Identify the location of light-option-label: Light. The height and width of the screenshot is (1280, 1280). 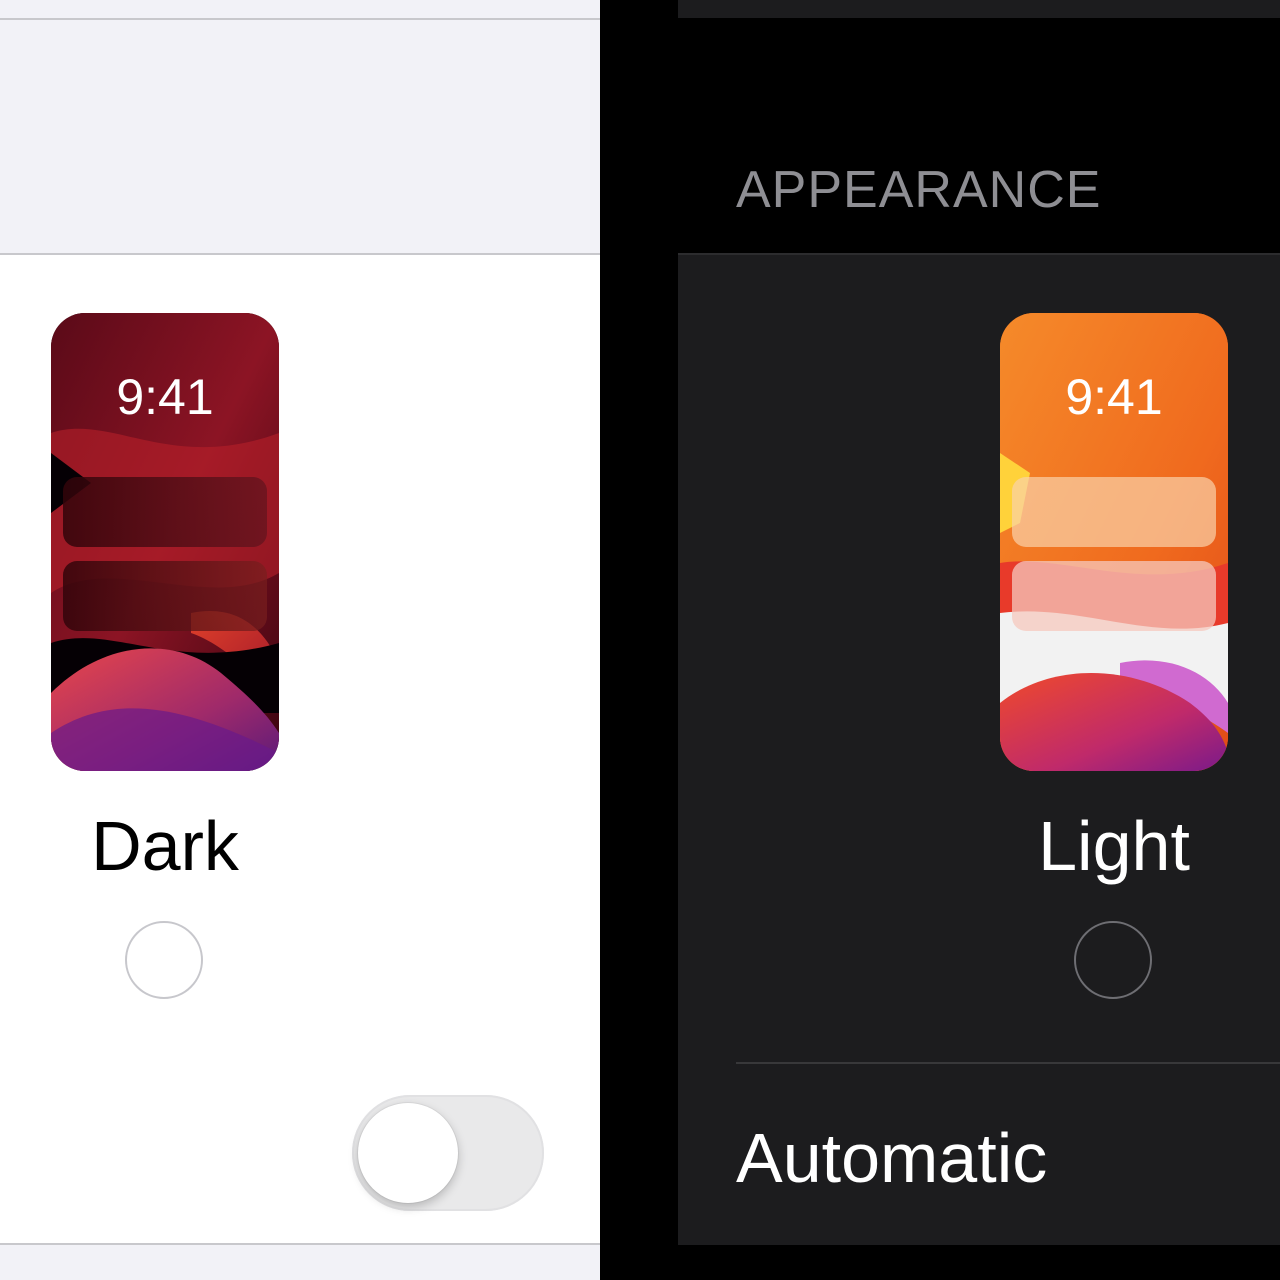
(1114, 846).